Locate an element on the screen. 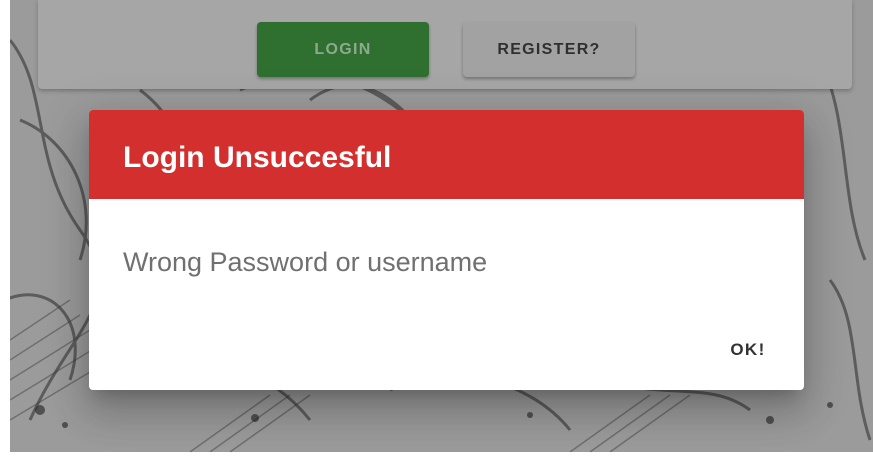  dialog-message: Wrong Password or username is located at coordinates (305, 262).